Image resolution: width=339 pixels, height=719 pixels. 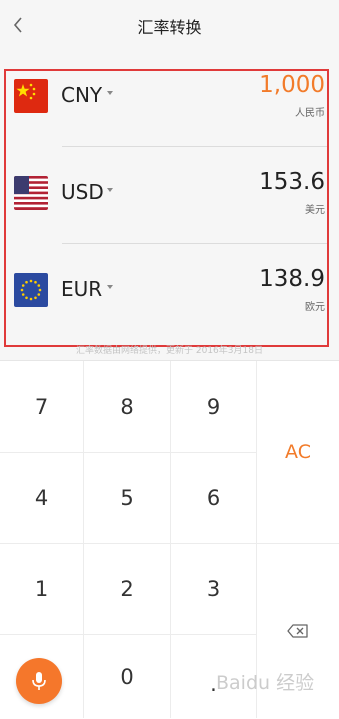 I want to click on microphone-icon, so click(x=39, y=681).